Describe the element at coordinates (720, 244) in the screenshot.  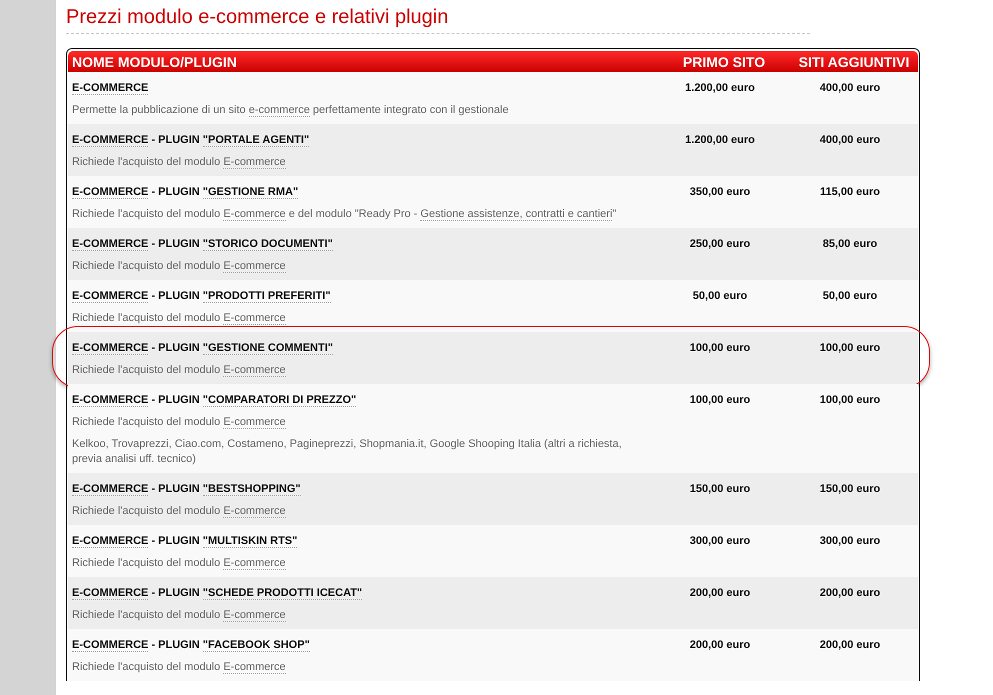
I see `price-first-site: 250,00 euro` at that location.